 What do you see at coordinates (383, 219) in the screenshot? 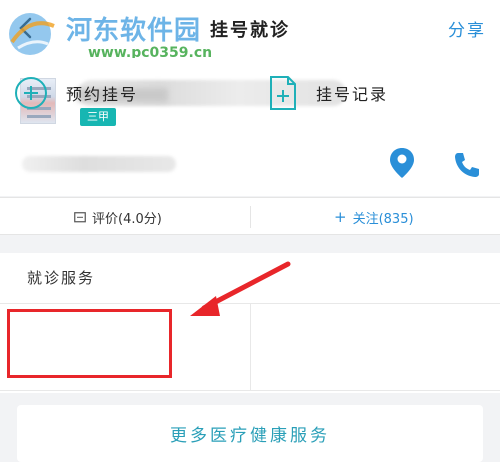
I see `follow-label: 关注(835)` at bounding box center [383, 219].